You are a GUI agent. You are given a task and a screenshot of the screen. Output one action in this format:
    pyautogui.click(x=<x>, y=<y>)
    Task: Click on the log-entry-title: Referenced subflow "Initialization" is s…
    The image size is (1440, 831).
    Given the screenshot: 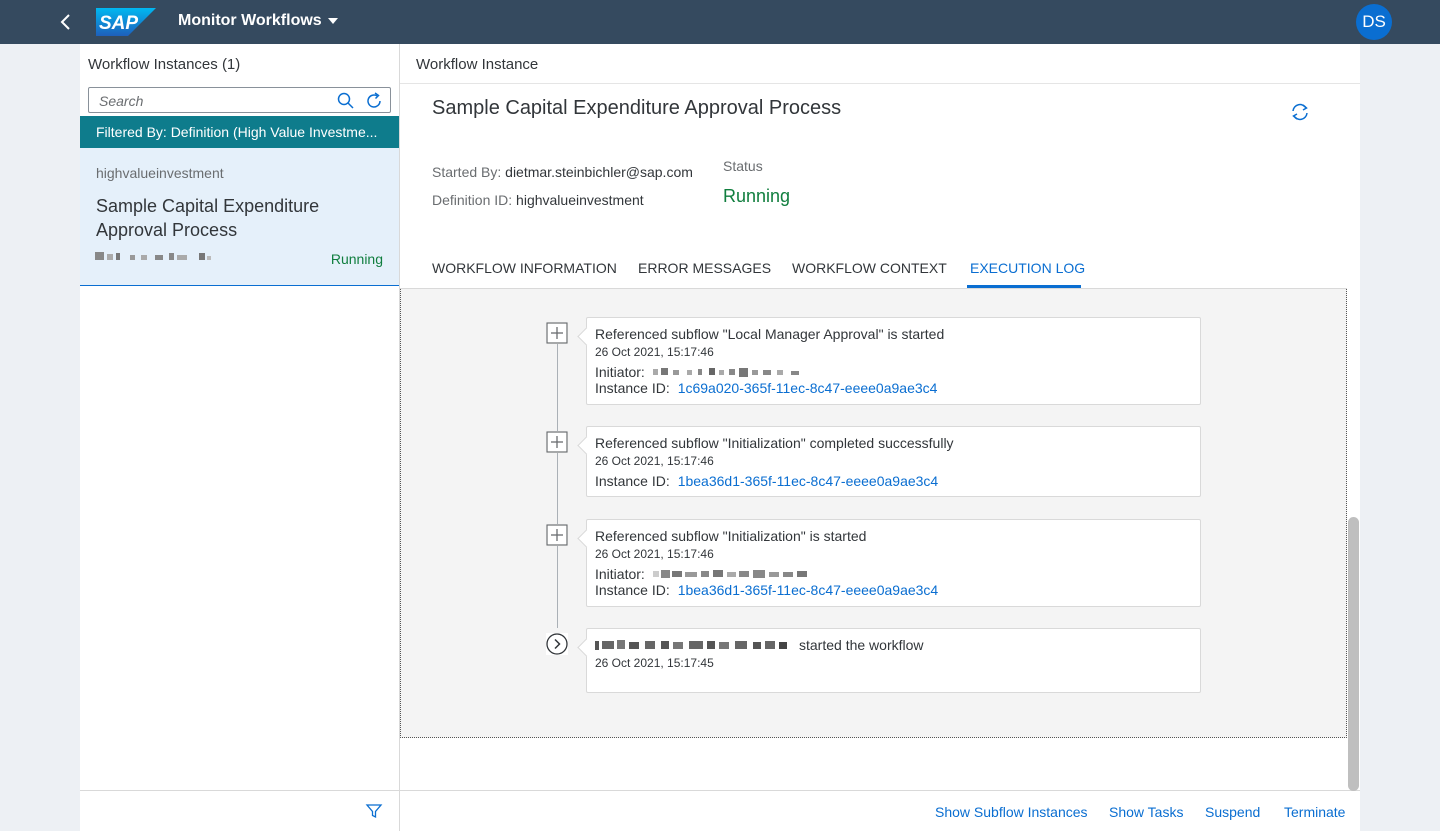 What is the action you would take?
    pyautogui.click(x=731, y=536)
    